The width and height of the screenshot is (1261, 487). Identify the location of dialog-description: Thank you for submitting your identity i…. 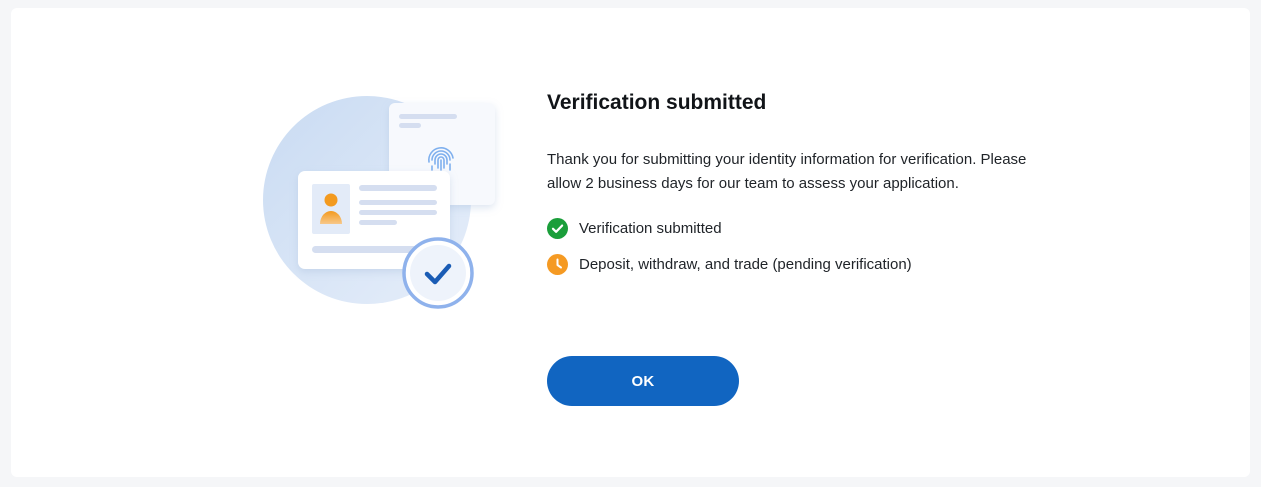
(787, 171).